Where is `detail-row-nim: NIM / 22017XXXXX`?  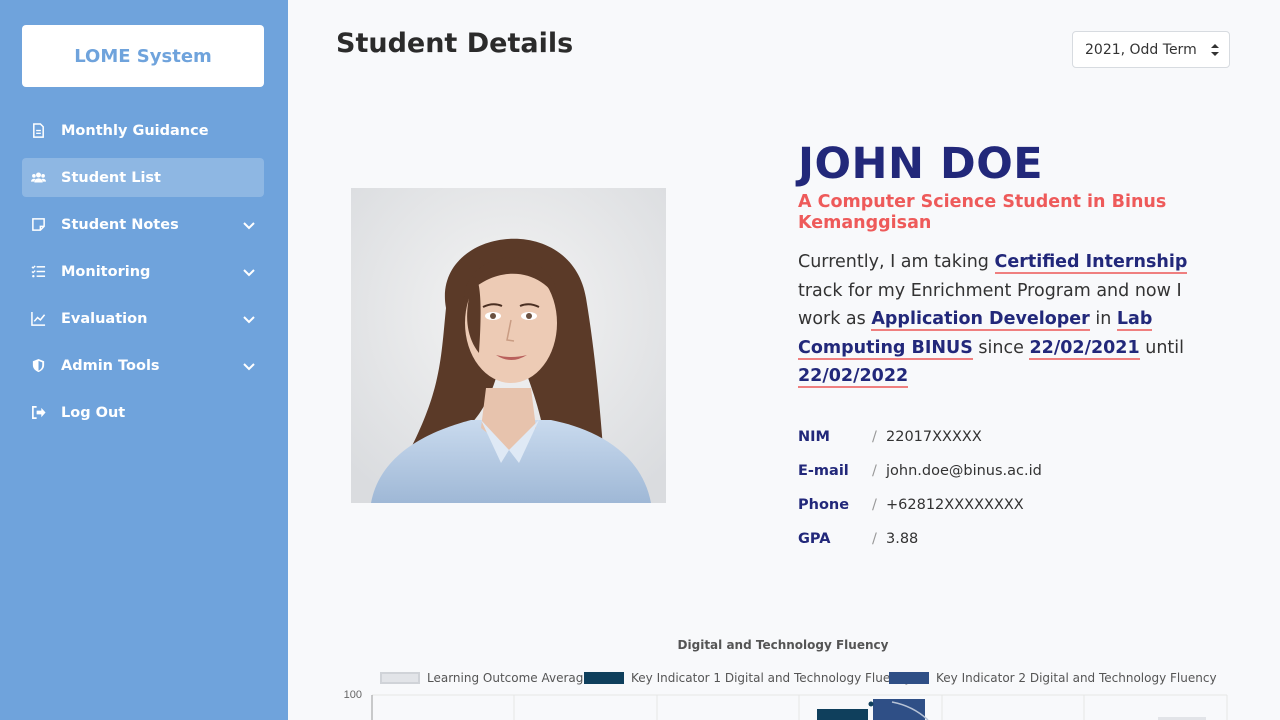
detail-row-nim: NIM / 22017XXXXX is located at coordinates (920, 437).